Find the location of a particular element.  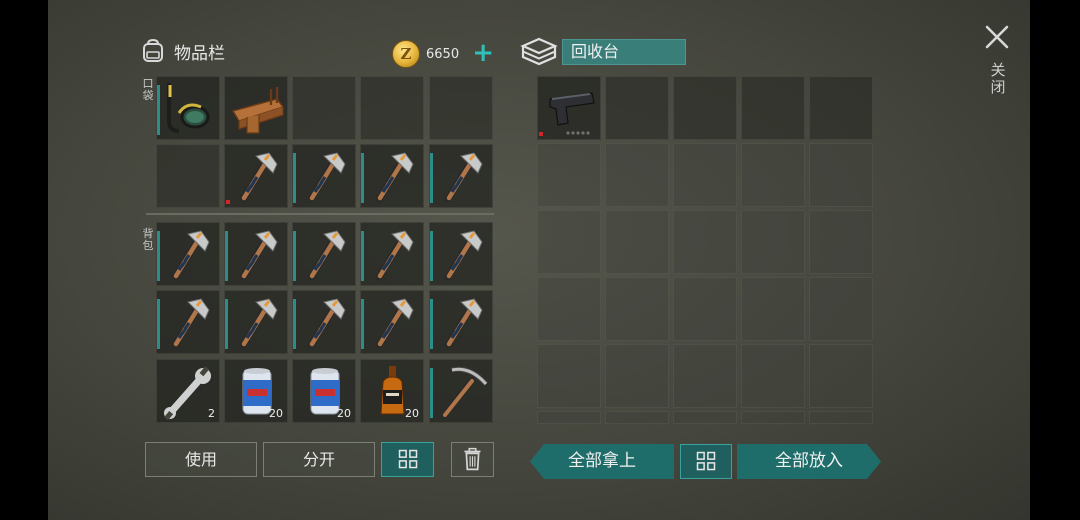

pickaxe-item is located at coordinates (461, 391).